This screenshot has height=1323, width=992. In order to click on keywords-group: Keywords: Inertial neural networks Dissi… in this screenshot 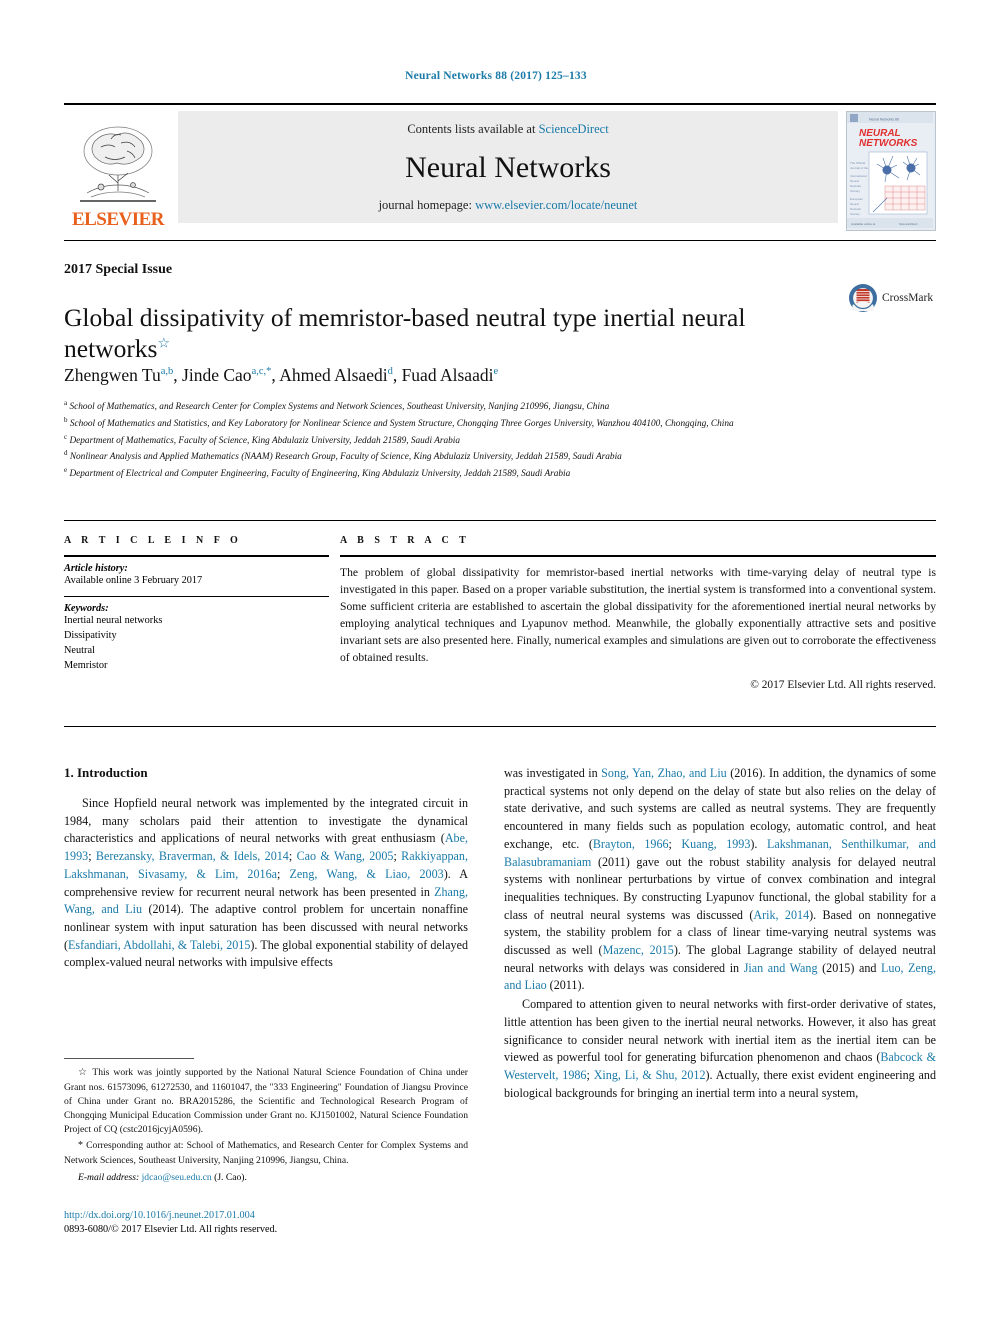, I will do `click(196, 642)`.